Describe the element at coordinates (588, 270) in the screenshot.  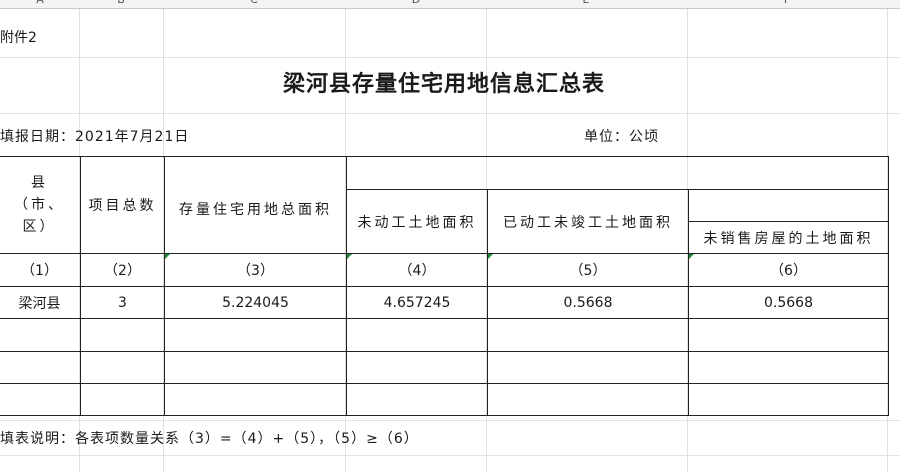
I see `index-cell: （5）` at that location.